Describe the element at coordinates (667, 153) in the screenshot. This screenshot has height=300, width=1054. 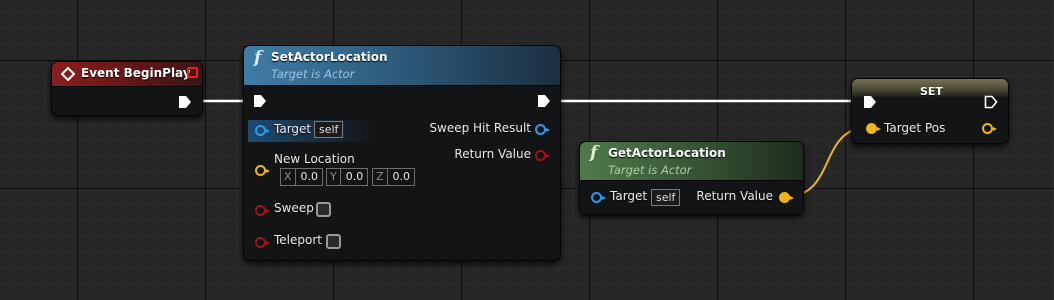
I see `get-actor-location-title: GetActorLocation` at that location.